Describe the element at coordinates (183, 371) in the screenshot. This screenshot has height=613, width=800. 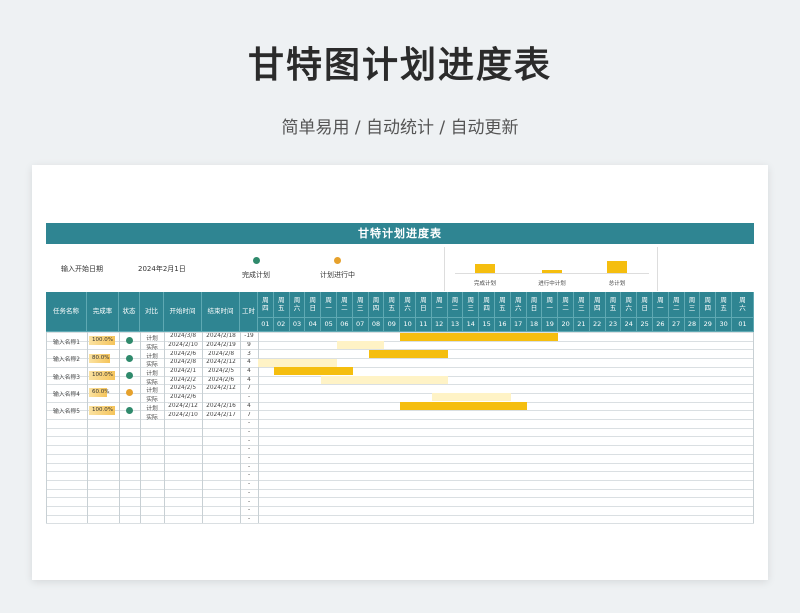
I see `start-time: 2024/2/1` at that location.